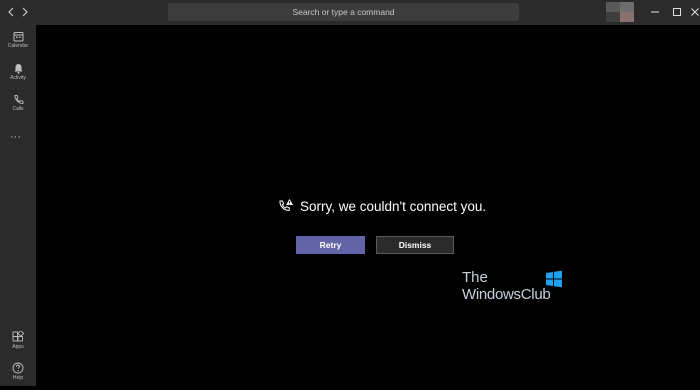  I want to click on sidebar-item-label: Apps, so click(18, 347).